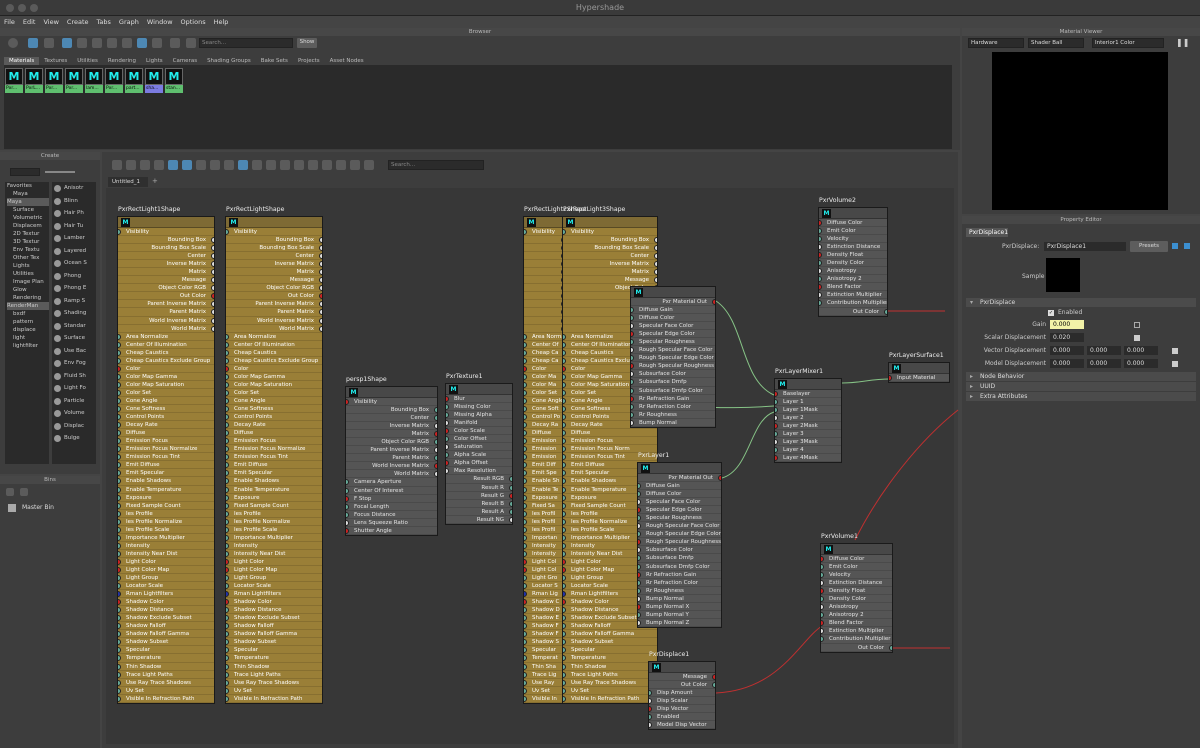 Image resolution: width=1200 pixels, height=748 pixels. I want to click on node-attribute: Shadow Falloff, so click(274, 626).